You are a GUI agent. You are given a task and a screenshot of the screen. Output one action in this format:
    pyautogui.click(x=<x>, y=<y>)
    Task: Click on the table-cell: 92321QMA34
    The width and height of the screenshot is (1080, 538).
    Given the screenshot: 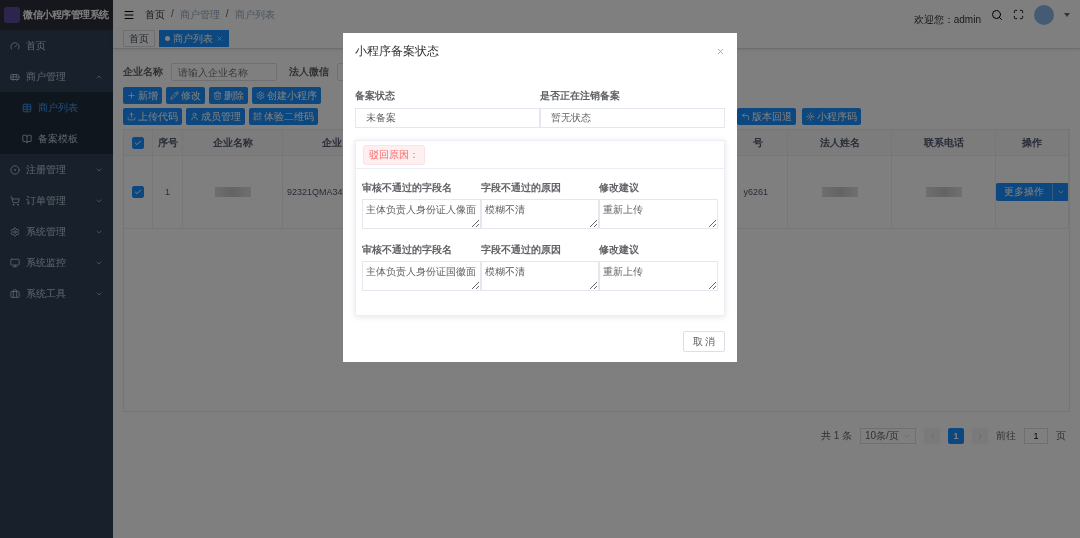 What is the action you would take?
    pyautogui.click(x=315, y=192)
    